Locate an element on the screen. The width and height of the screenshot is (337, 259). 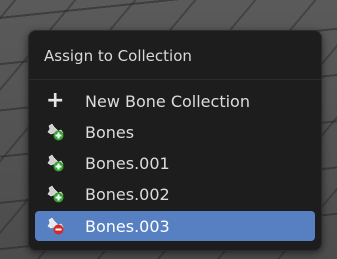
menu-item-label: Bones.002 is located at coordinates (127, 194).